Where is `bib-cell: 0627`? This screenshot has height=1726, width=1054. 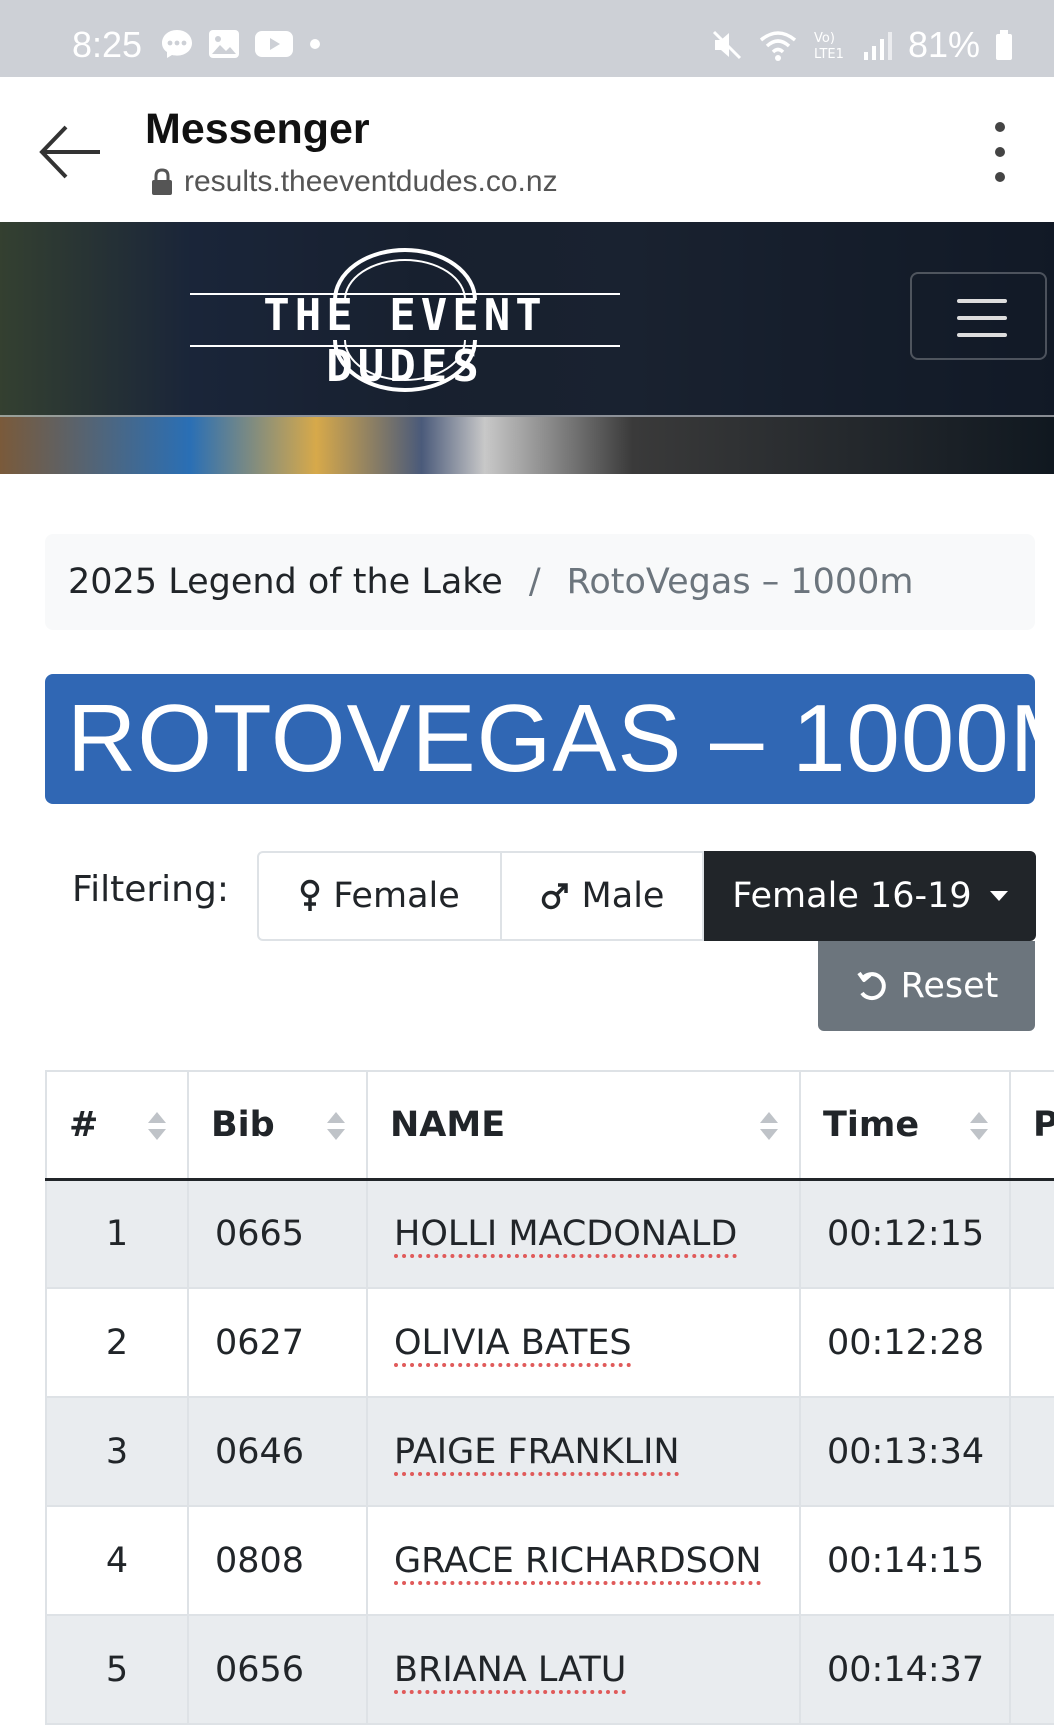 bib-cell: 0627 is located at coordinates (277, 1342).